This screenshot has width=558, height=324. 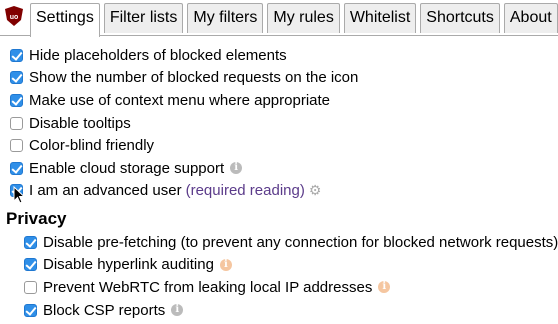 I want to click on setting-color-blind: Color-blind friendly, so click(x=184, y=145).